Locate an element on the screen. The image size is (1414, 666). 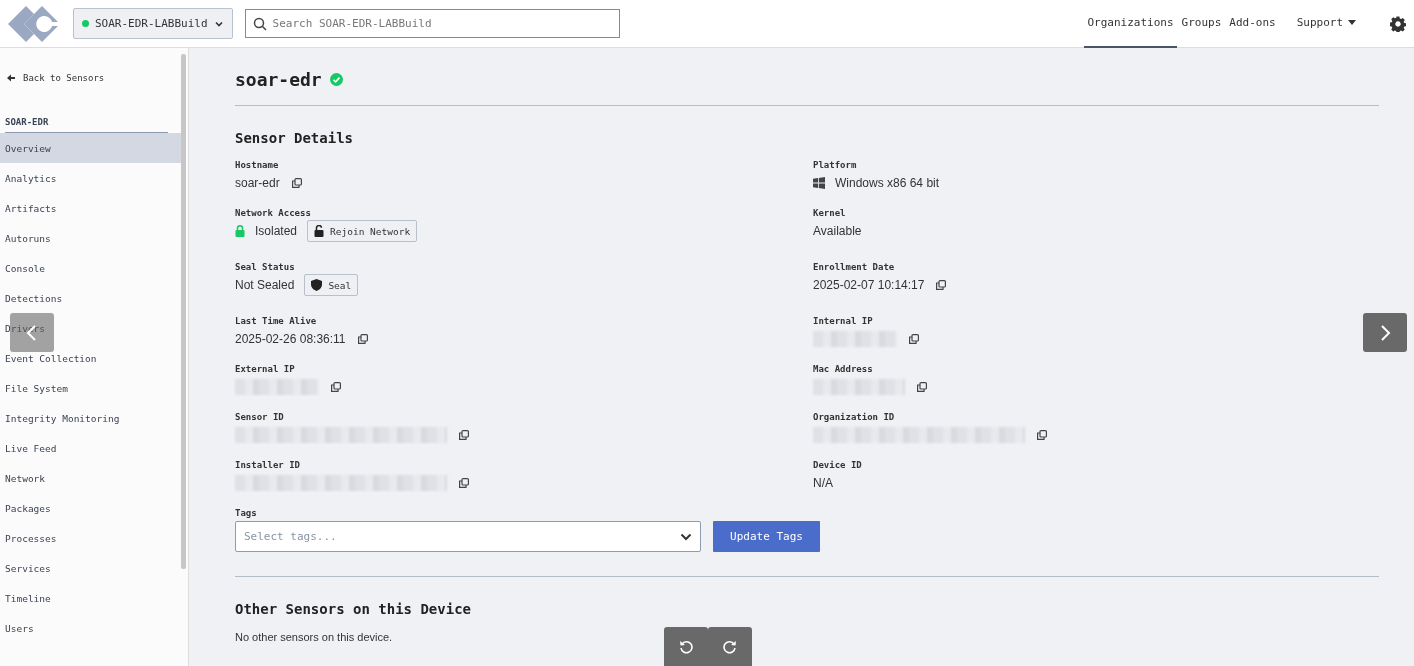
search-field: Search SOAR-EDR-LABBuild is located at coordinates (432, 23).